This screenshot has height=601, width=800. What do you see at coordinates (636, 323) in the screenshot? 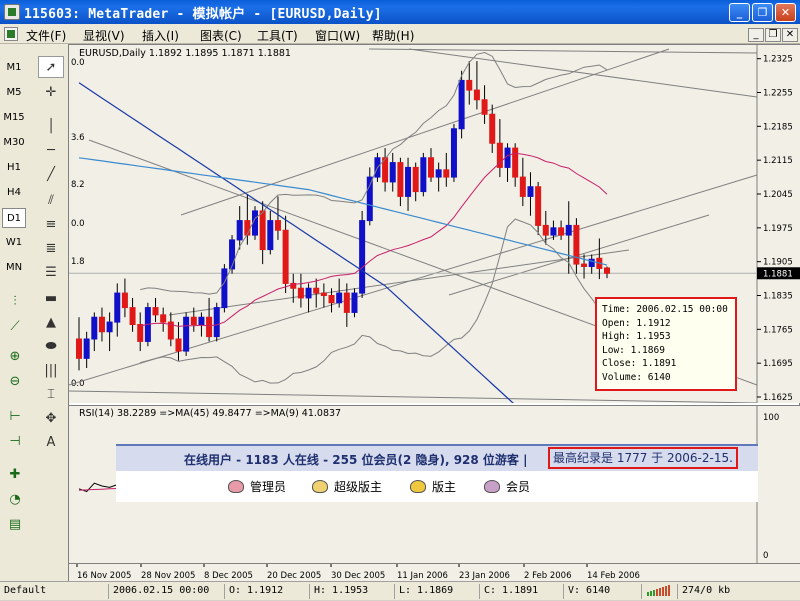
I see `tooltip-open: Open: 1.1912` at bounding box center [636, 323].